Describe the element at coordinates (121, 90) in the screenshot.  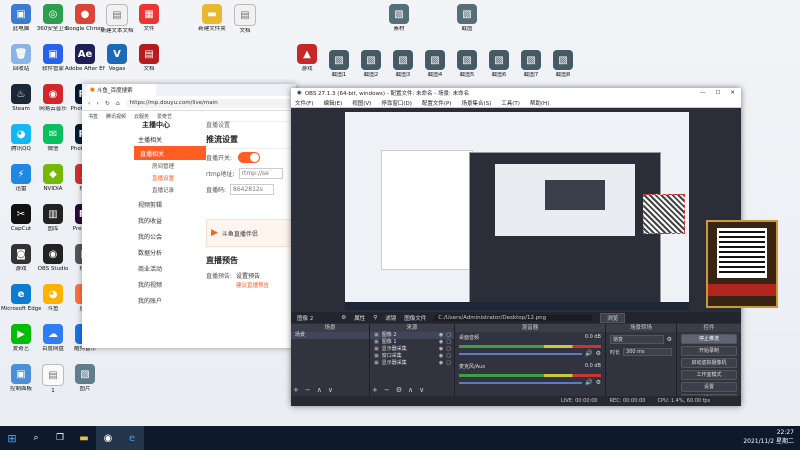
I see `browser-tab: ● 斗鱼_百度搜索` at that location.